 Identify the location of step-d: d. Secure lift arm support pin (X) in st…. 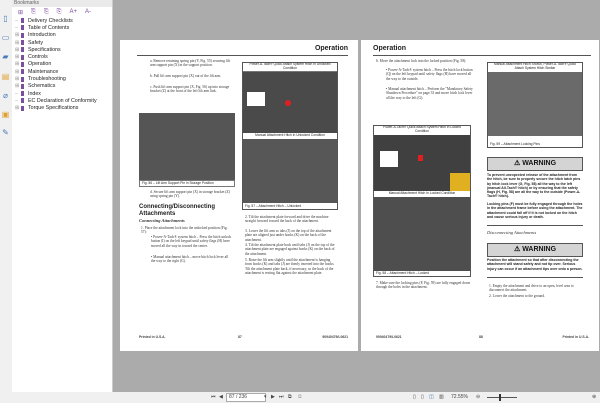
(190, 194).